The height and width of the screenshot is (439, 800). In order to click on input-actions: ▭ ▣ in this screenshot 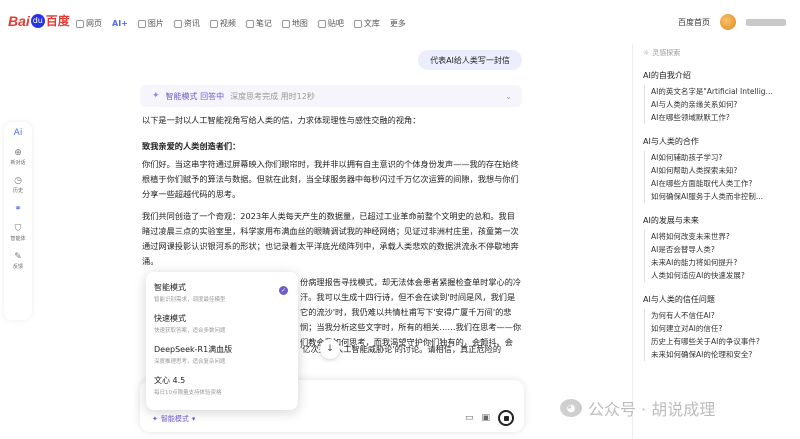, I will do `click(489, 418)`.